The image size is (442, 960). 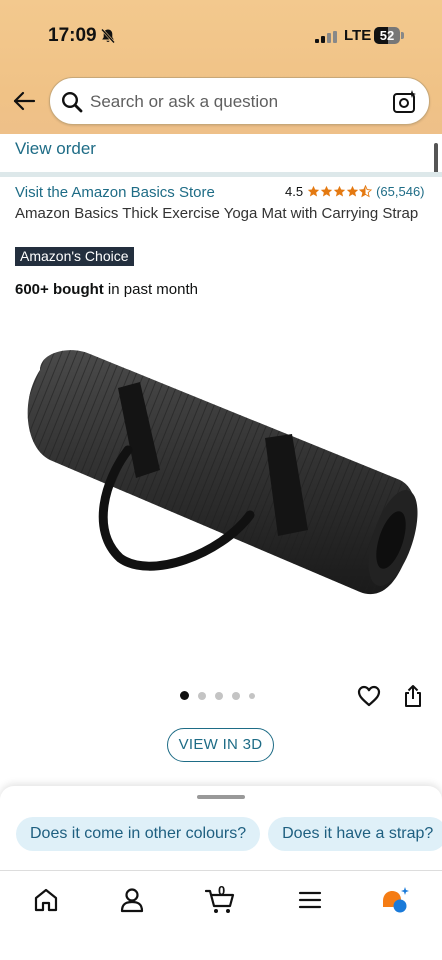 What do you see at coordinates (220, 745) in the screenshot?
I see `view-in-3d-button: VIEW IN 3D` at bounding box center [220, 745].